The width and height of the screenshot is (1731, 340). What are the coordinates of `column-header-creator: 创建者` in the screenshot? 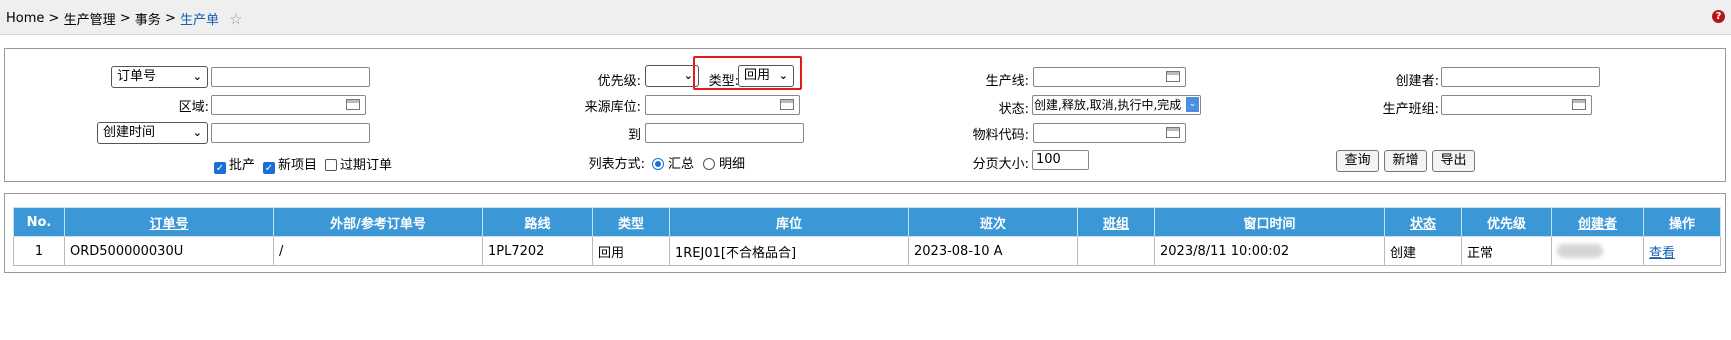 It's located at (1597, 222).